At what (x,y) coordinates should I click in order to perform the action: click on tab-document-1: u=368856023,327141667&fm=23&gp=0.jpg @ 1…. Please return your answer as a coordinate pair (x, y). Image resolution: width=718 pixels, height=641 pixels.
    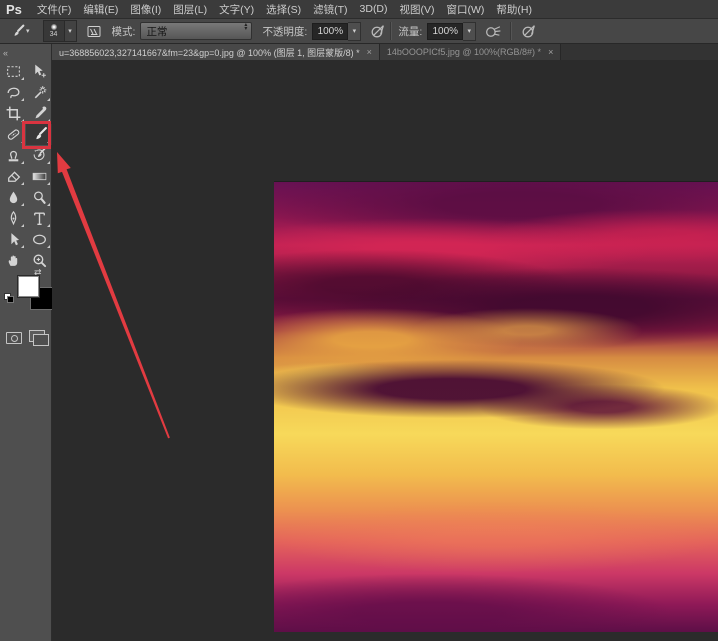
    Looking at the image, I should click on (216, 52).